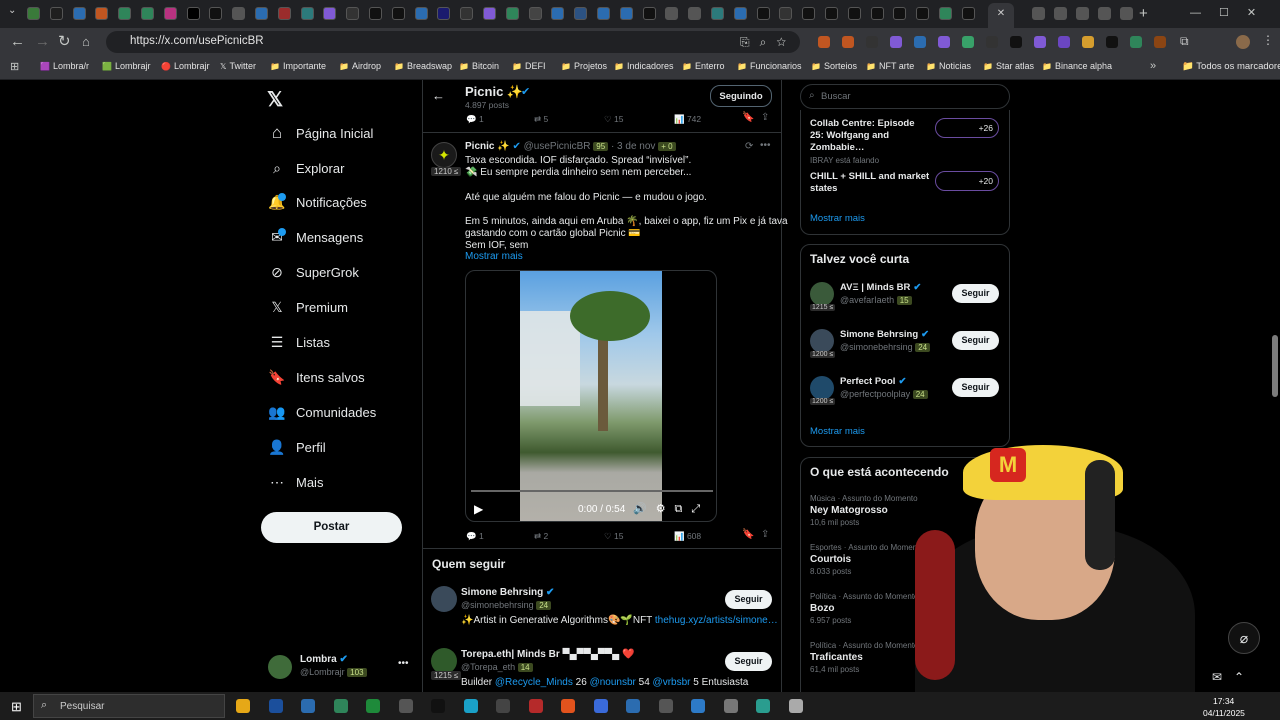 This screenshot has width=1280, height=720. I want to click on bookmark-item: 📁 Funcionarios, so click(769, 66).